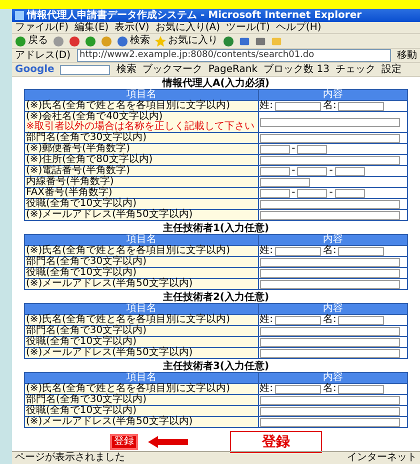  Describe the element at coordinates (141, 182) in the screenshot. I see `row-label: 内線番号(半角数字)` at that location.